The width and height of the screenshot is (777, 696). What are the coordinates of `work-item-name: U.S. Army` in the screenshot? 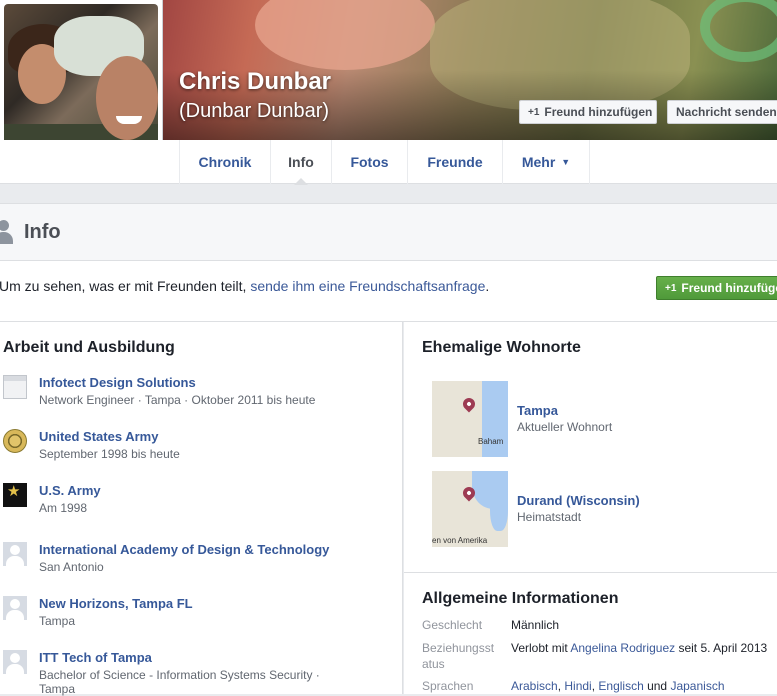 It's located at (70, 490).